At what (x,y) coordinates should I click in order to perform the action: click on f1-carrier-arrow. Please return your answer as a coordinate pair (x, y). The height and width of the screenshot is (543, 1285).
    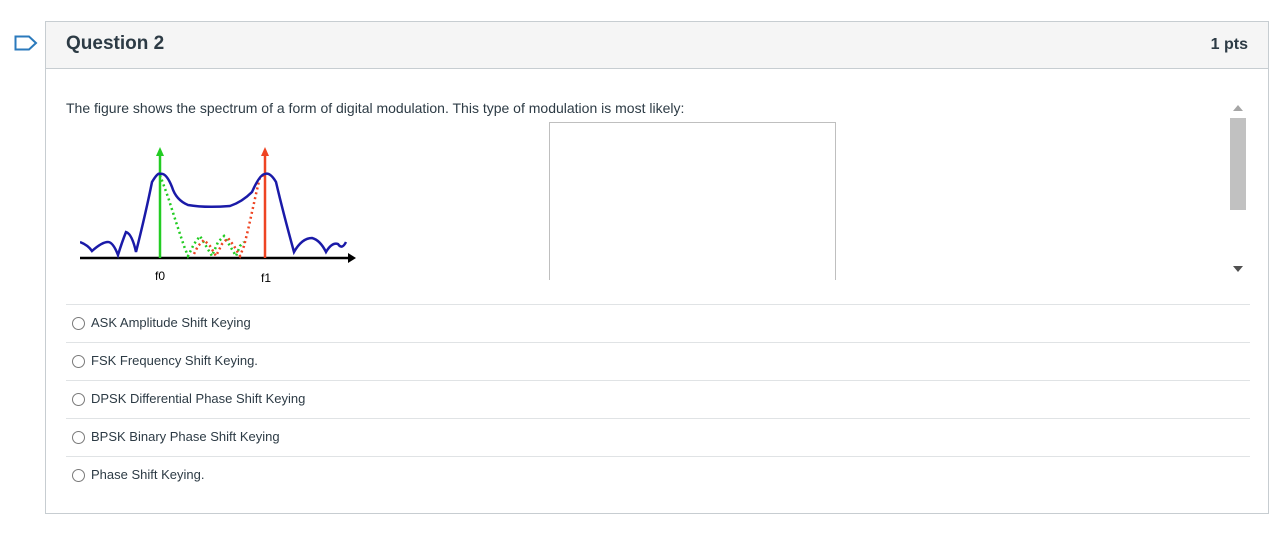
    Looking at the image, I should click on (265, 151).